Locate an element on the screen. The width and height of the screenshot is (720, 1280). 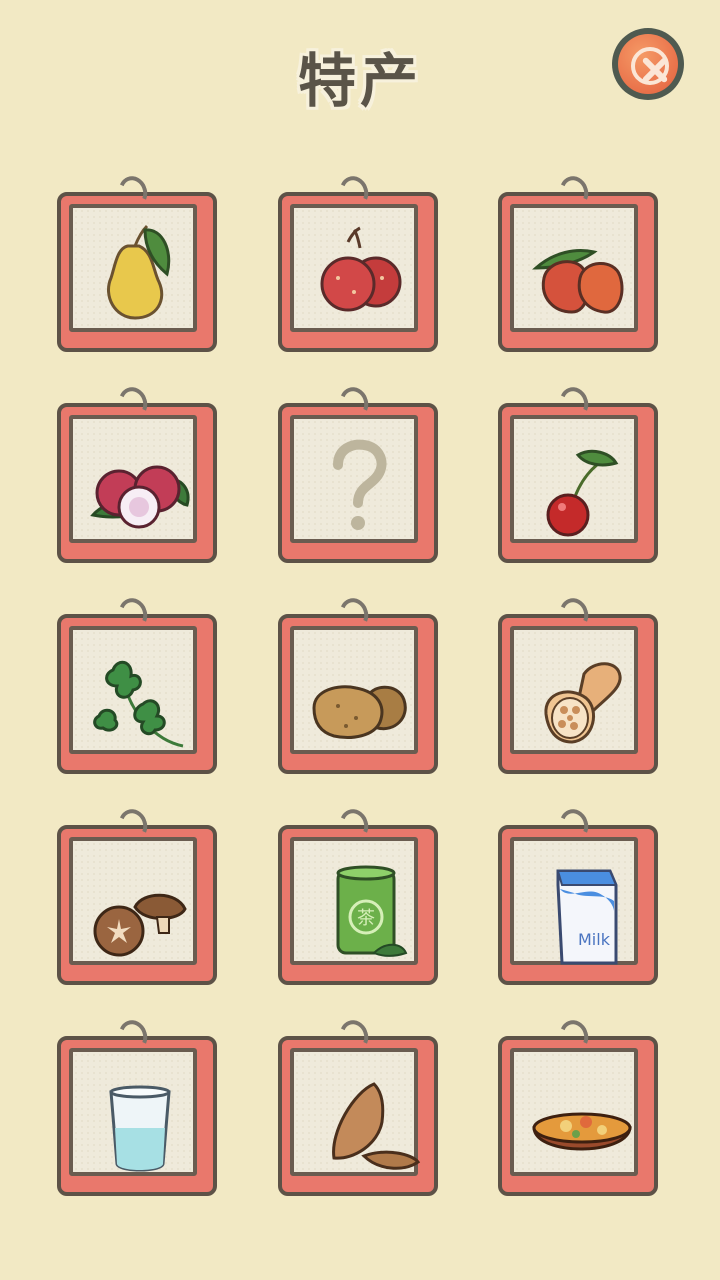
specialty-item-lychee is located at coordinates (137, 473).